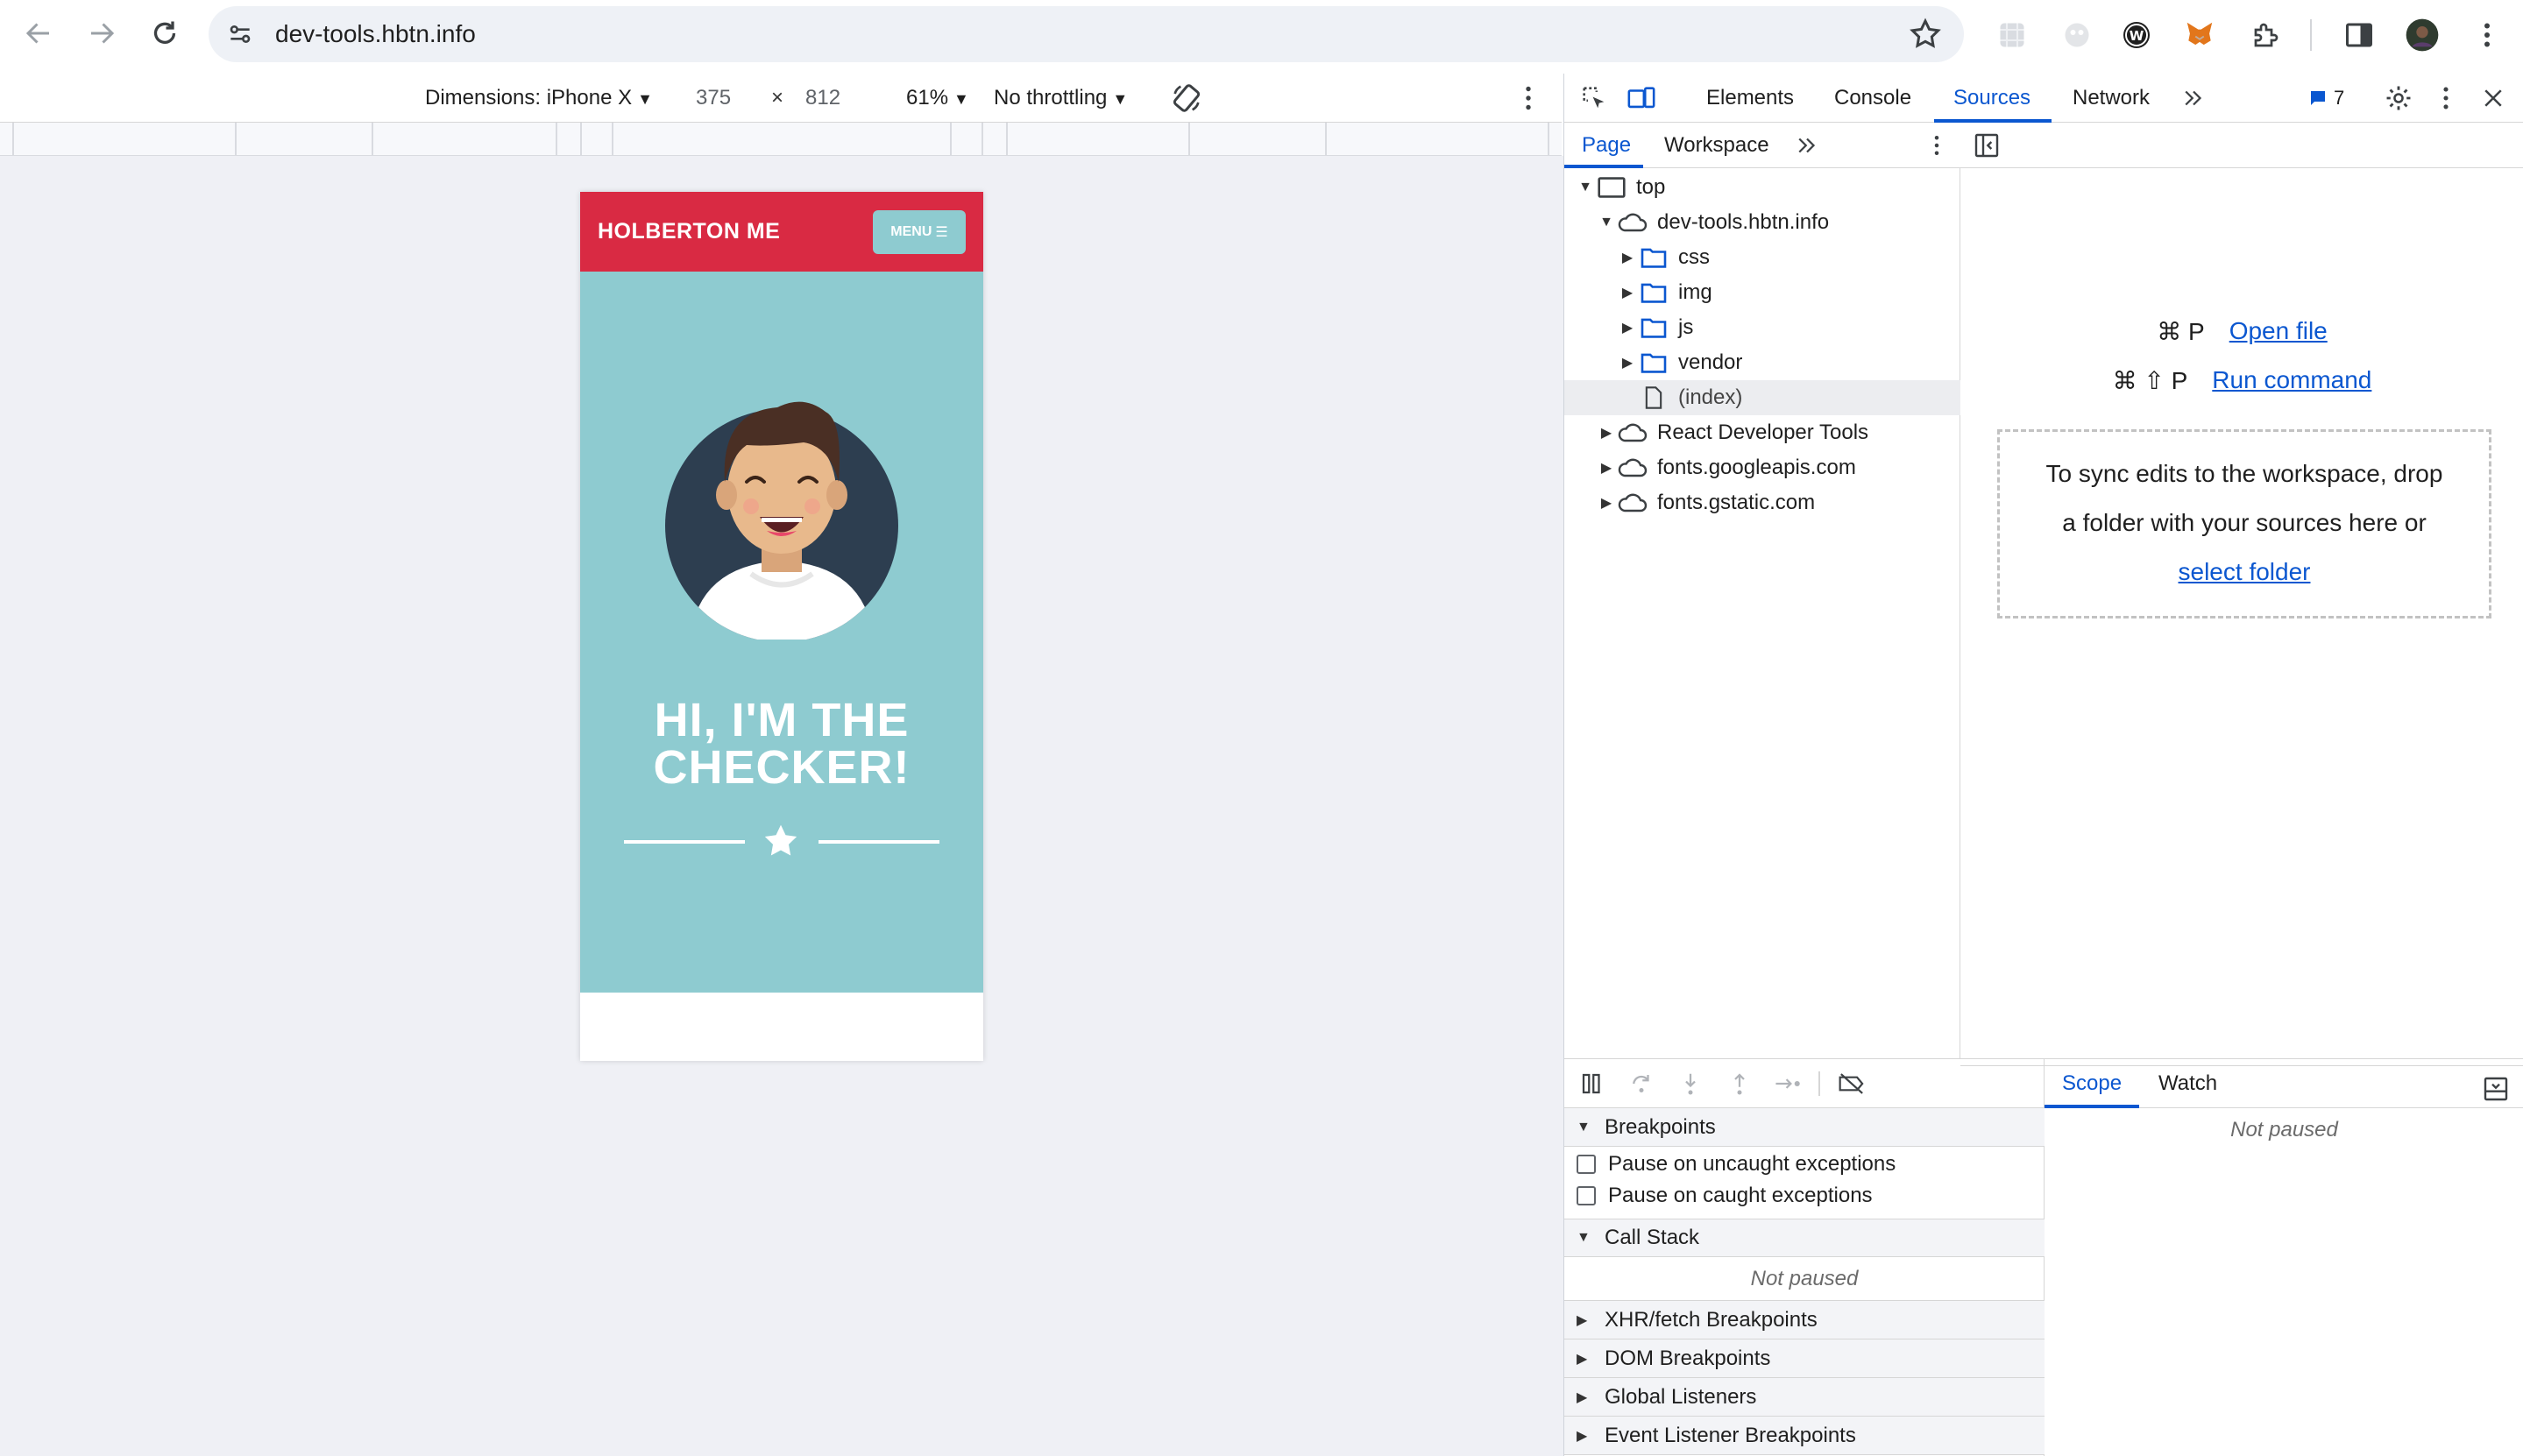  I want to click on event-listener-breakpoints-section: ▶ Event Listener Breakpoints, so click(1805, 1436).